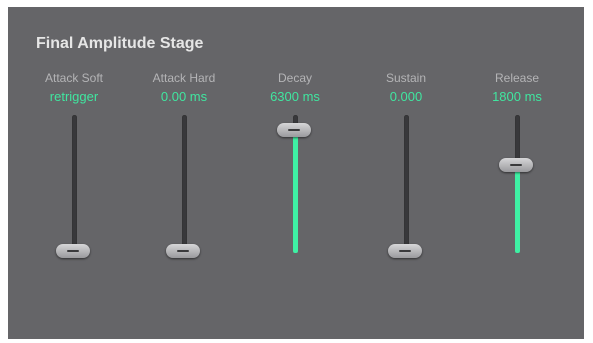  Describe the element at coordinates (517, 208) in the screenshot. I see `release-slider-fill` at that location.